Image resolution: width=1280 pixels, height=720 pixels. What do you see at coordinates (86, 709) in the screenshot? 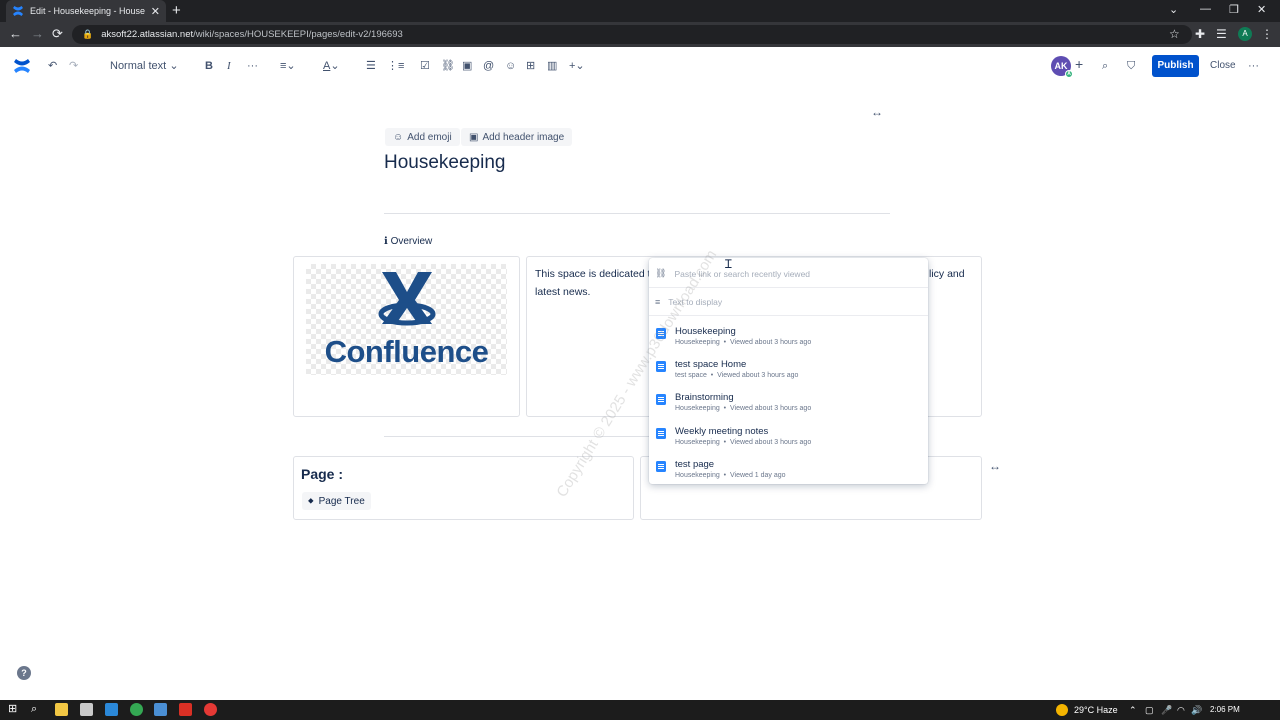
I see `store-icon` at bounding box center [86, 709].